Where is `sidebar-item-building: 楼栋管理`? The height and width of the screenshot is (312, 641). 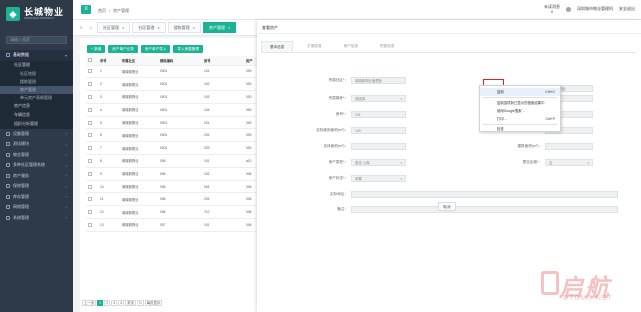 sidebar-item-building: 楼栋管理 is located at coordinates (36, 82).